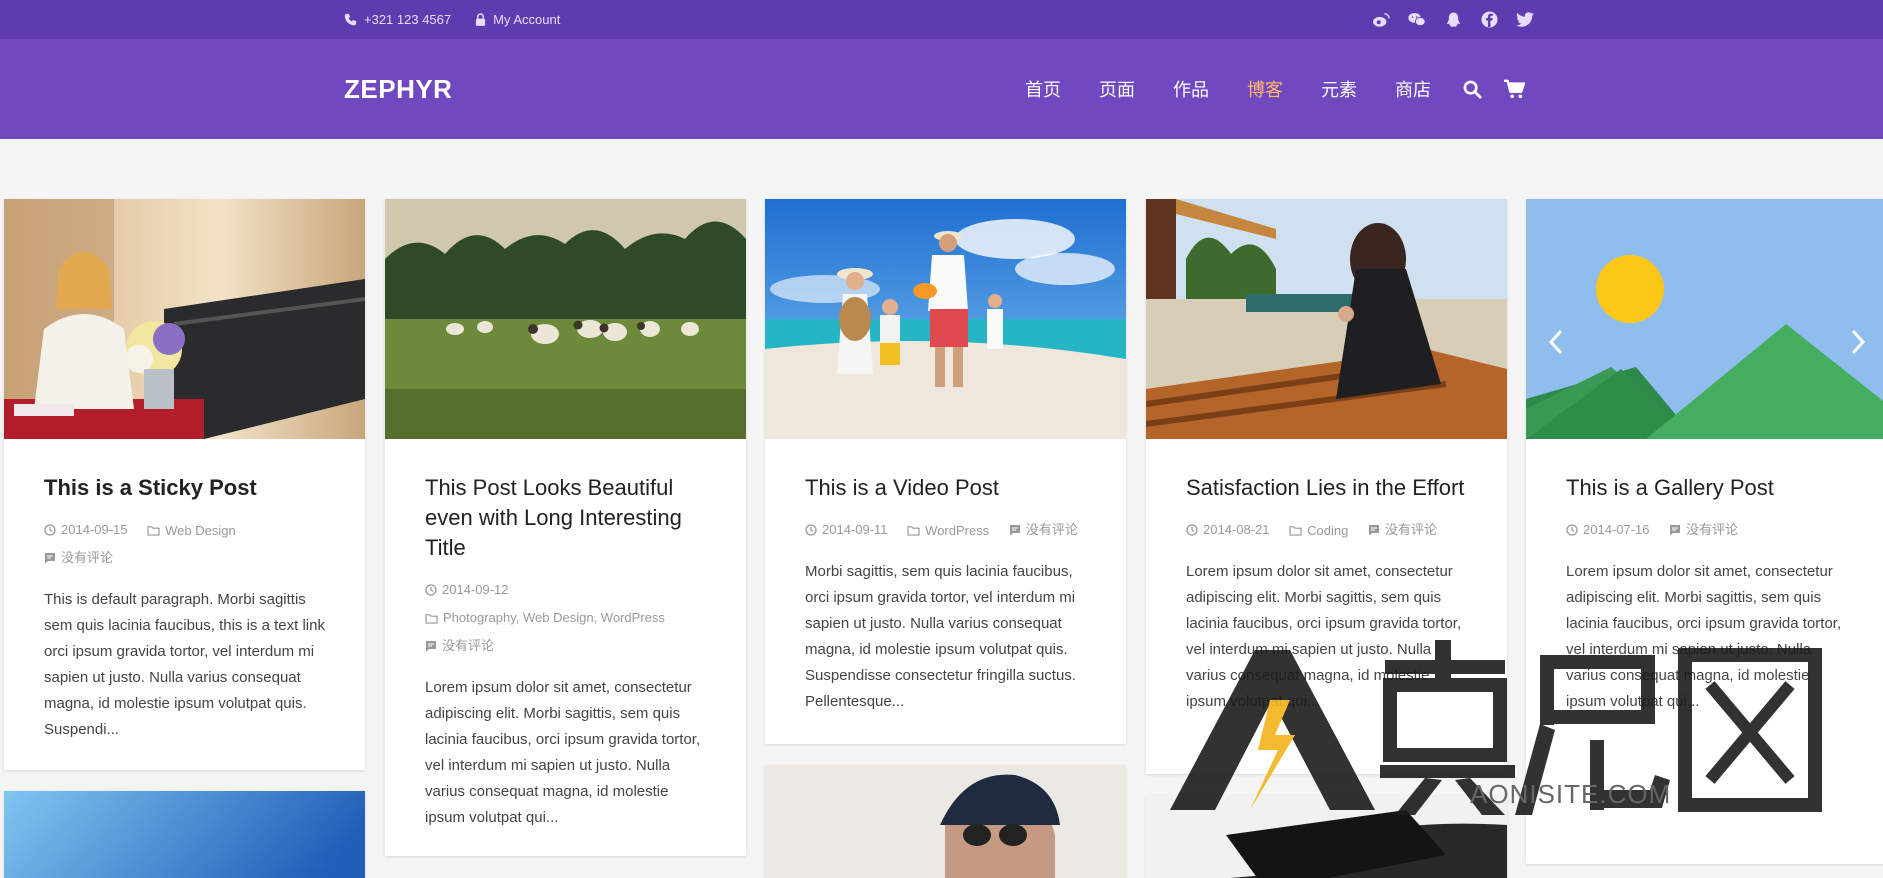 The width and height of the screenshot is (1883, 878). Describe the element at coordinates (1571, 794) in the screenshot. I see `watermark-text: AONISITE.COM` at that location.